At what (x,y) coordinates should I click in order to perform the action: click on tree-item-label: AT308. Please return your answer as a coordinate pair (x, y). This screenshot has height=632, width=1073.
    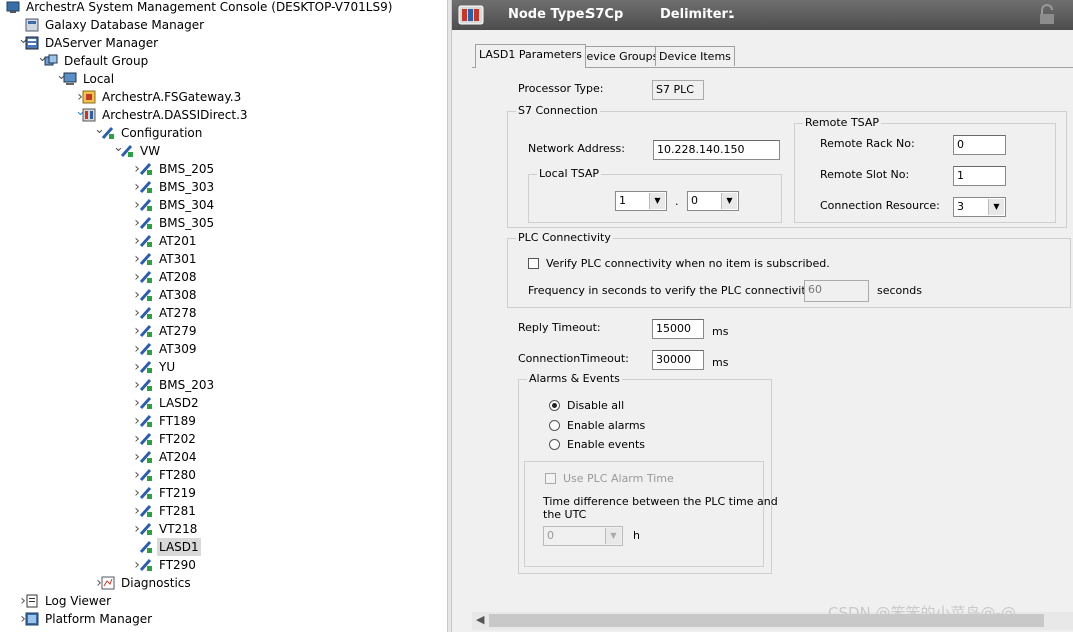
    Looking at the image, I should click on (178, 295).